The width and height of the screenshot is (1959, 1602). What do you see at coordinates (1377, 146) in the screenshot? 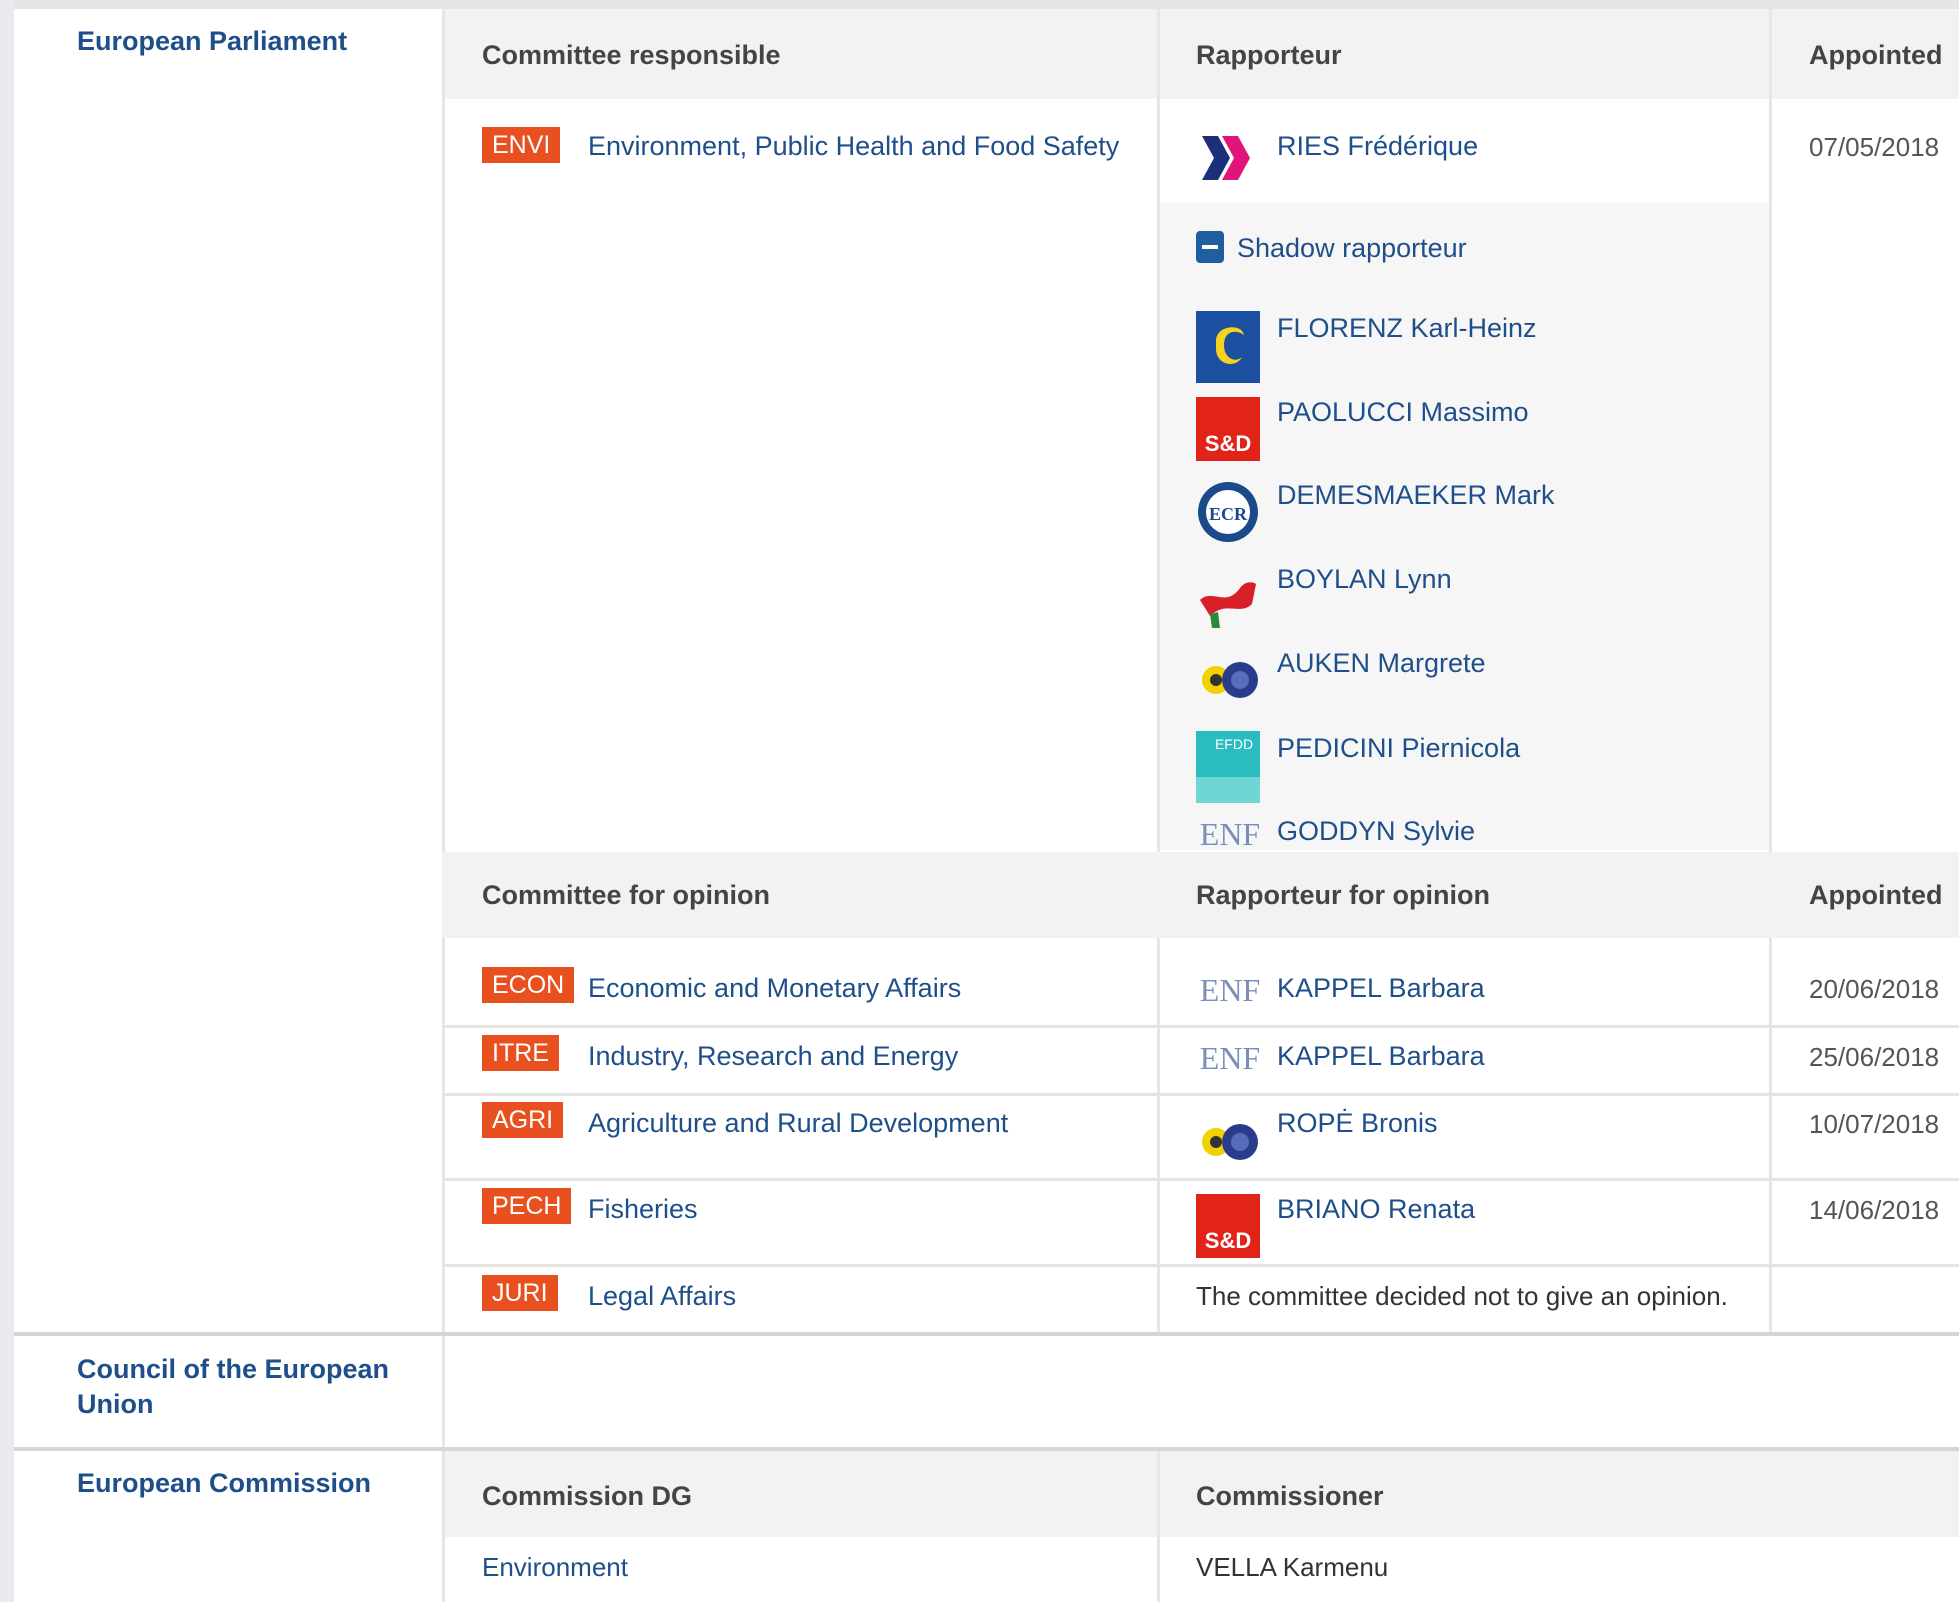
I see `rapporteur-link: RIES Frédérique` at bounding box center [1377, 146].